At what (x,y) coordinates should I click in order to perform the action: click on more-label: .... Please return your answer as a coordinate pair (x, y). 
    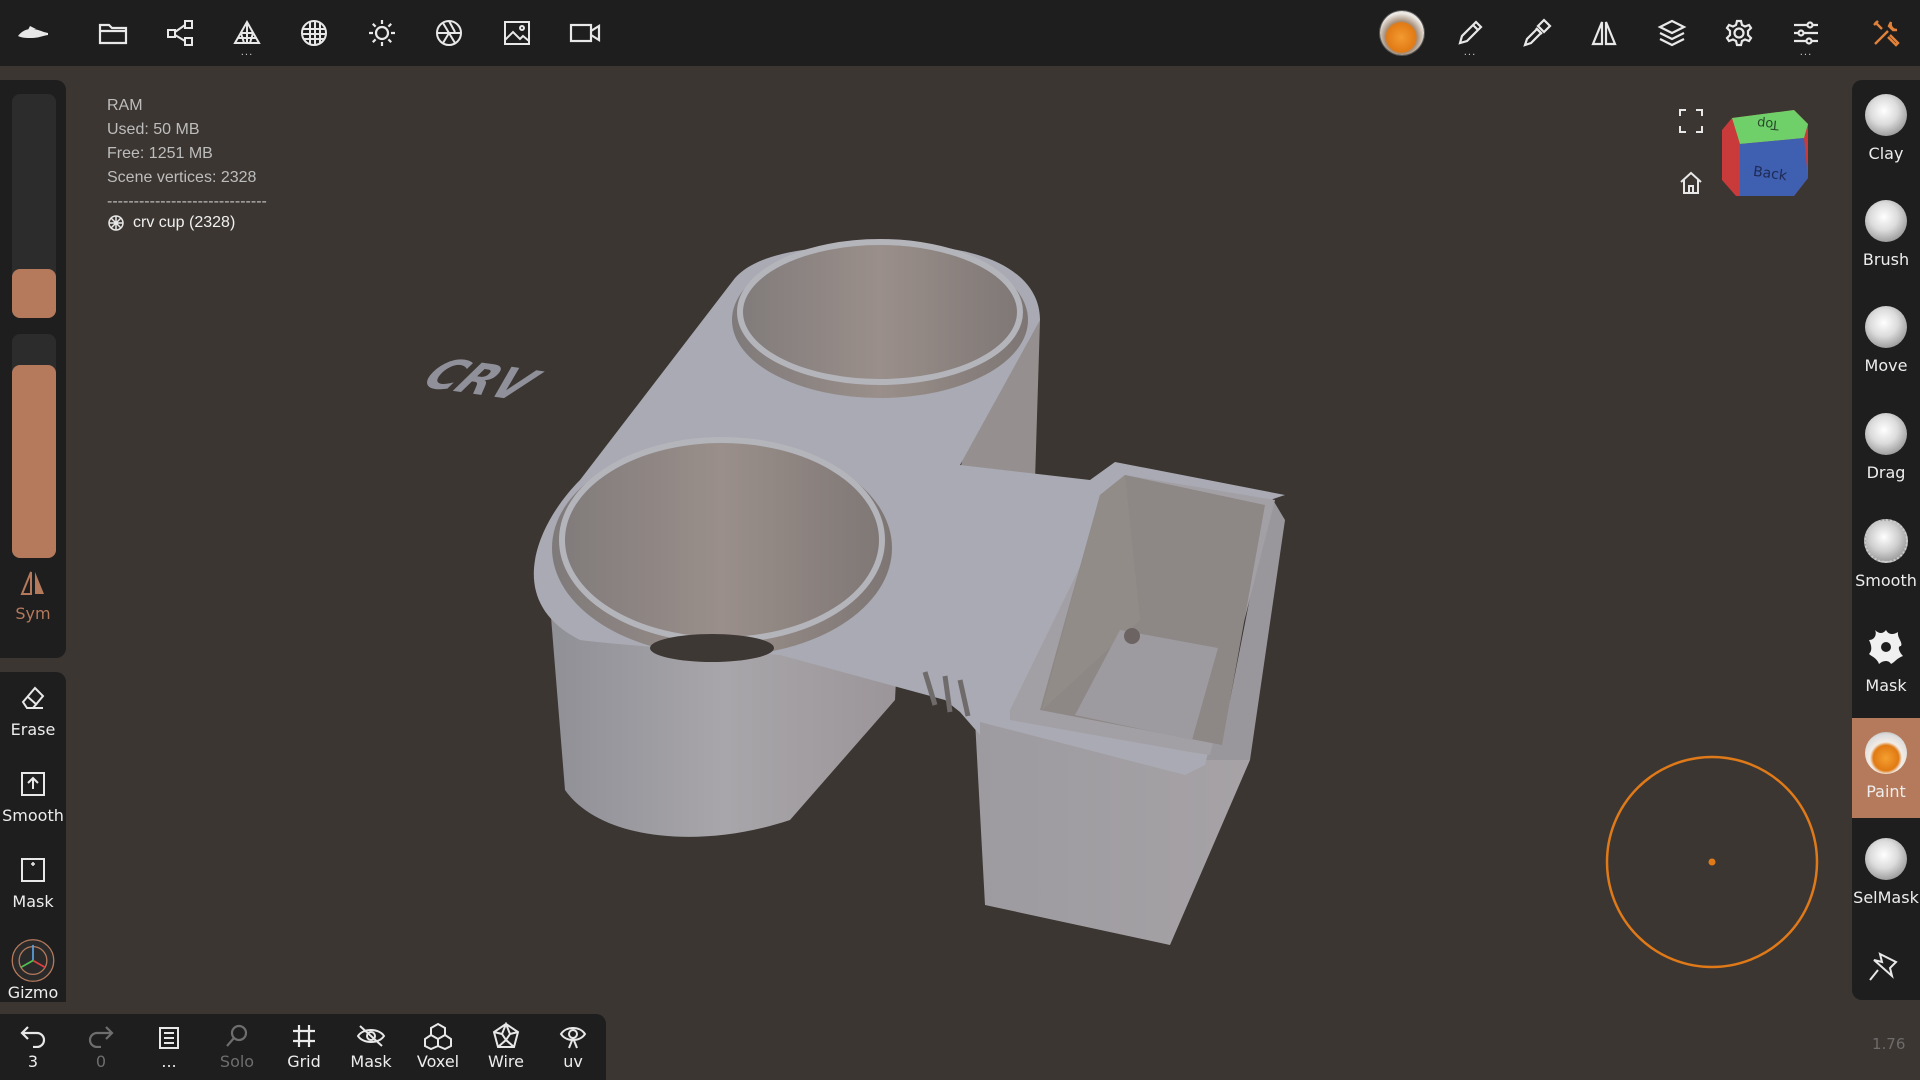
    Looking at the image, I should click on (169, 1061).